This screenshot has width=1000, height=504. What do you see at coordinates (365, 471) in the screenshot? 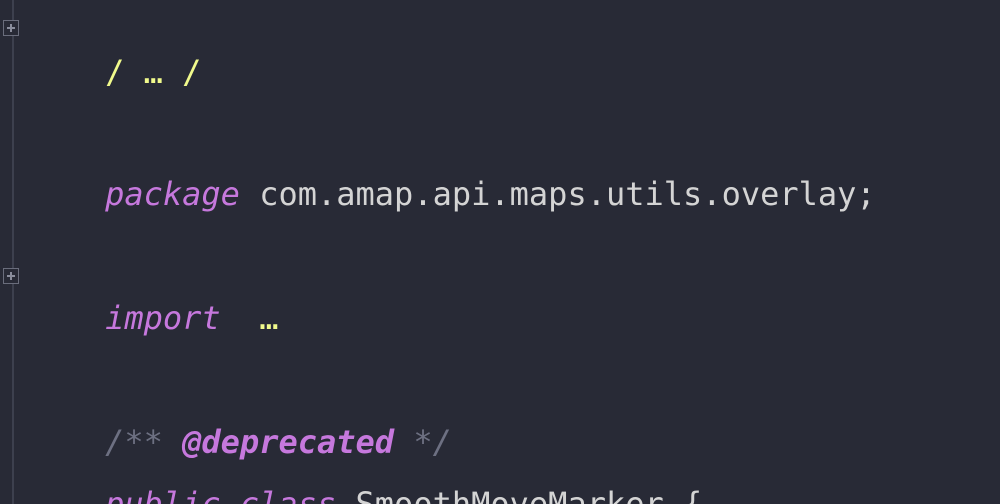
I see `class-declaration-line: public class SmoothMoveMarker {` at bounding box center [365, 471].